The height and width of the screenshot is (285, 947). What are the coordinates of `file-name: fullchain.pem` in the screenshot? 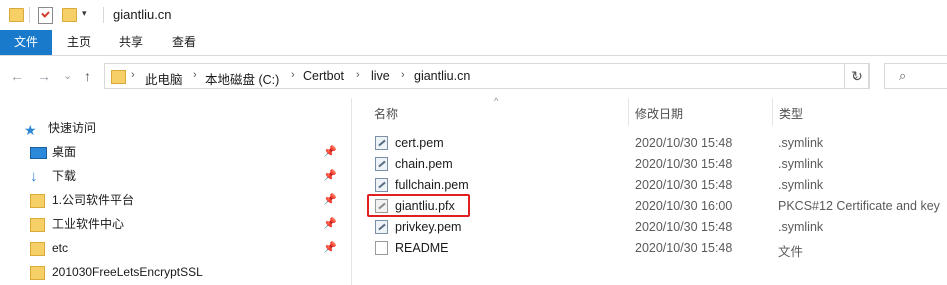 It's located at (432, 185).